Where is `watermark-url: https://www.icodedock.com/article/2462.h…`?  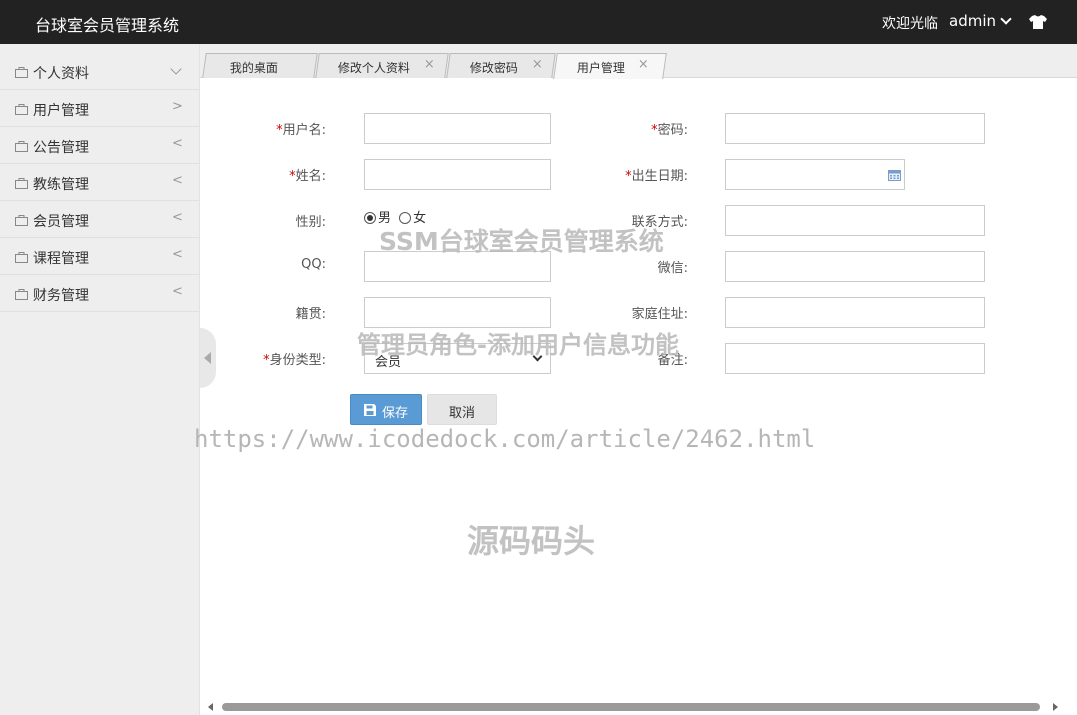 watermark-url: https://www.icodedock.com/article/2462.h… is located at coordinates (505, 439).